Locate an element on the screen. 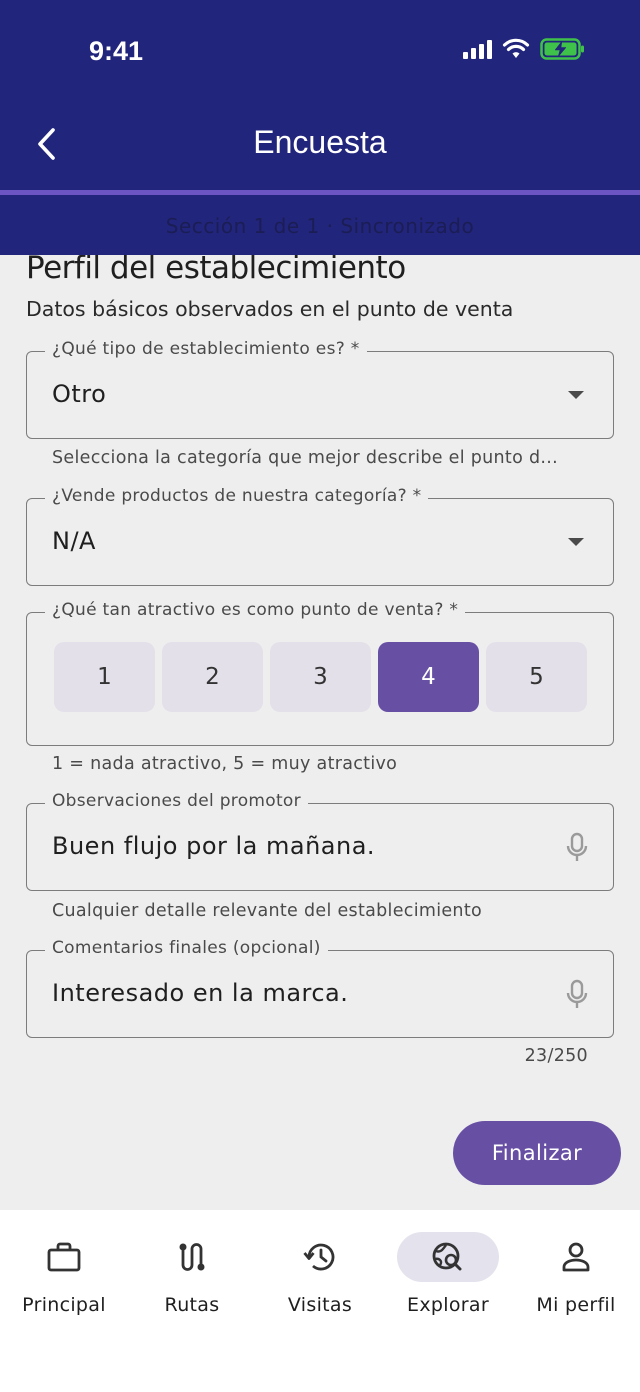 The height and width of the screenshot is (1392, 640). explore-search-icon is located at coordinates (447, 1256).